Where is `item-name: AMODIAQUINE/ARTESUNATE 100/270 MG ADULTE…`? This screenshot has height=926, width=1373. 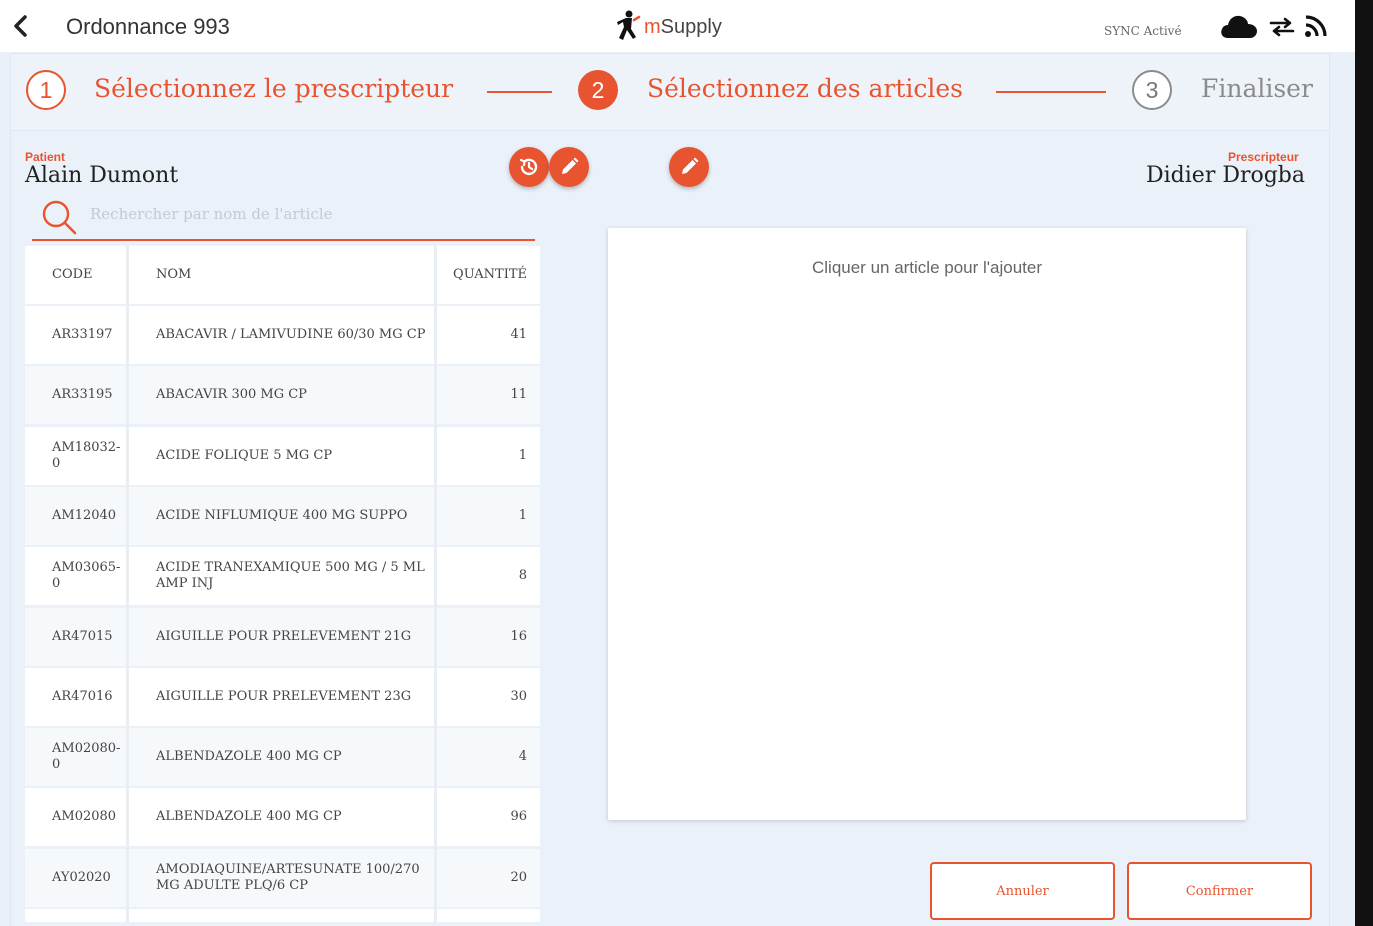
item-name: AMODIAQUINE/ARTESUNATE 100/270 MG ADULTE… is located at coordinates (288, 877).